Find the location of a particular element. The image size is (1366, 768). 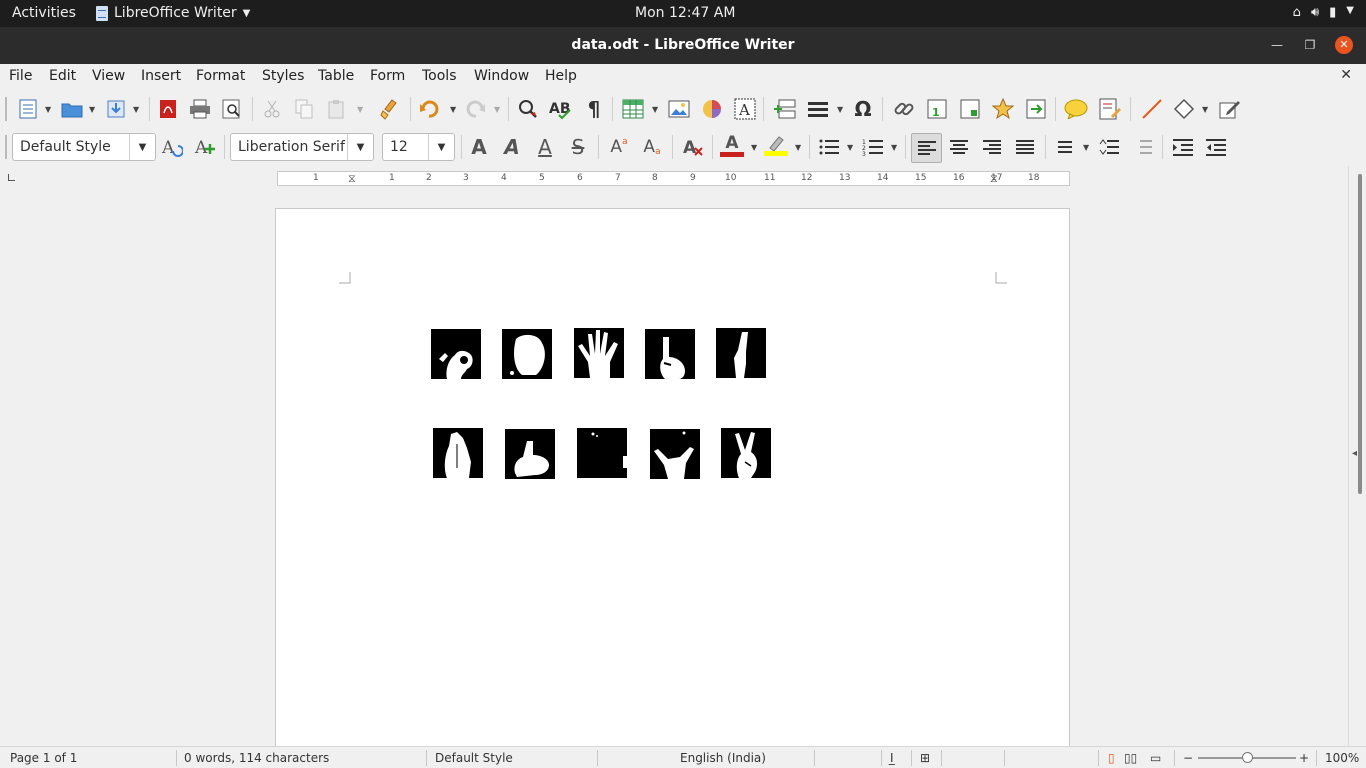

bullet-list-icon is located at coordinates (829, 147).